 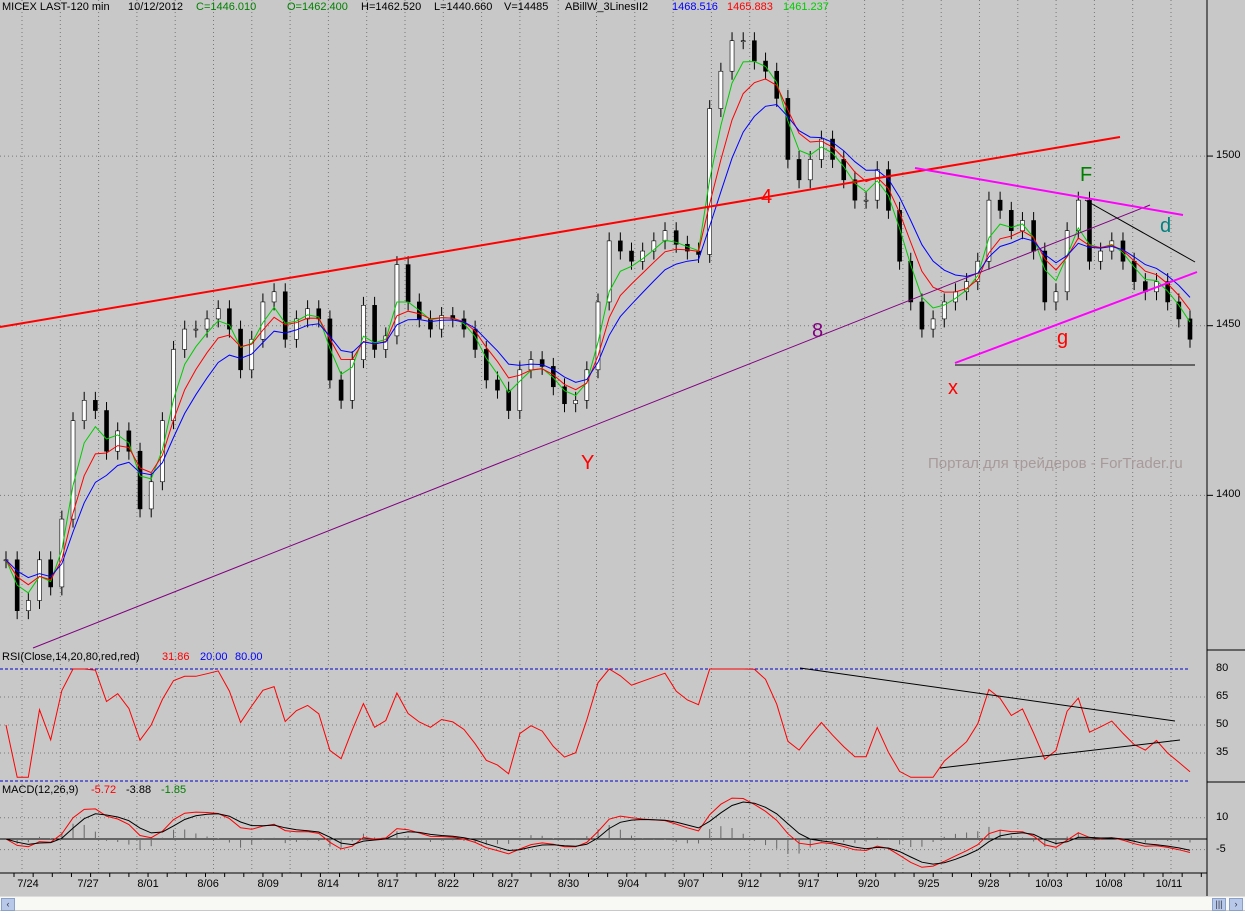 What do you see at coordinates (607, 7) in the screenshot?
I see `indicator-label: ABillW_3LinesII2` at bounding box center [607, 7].